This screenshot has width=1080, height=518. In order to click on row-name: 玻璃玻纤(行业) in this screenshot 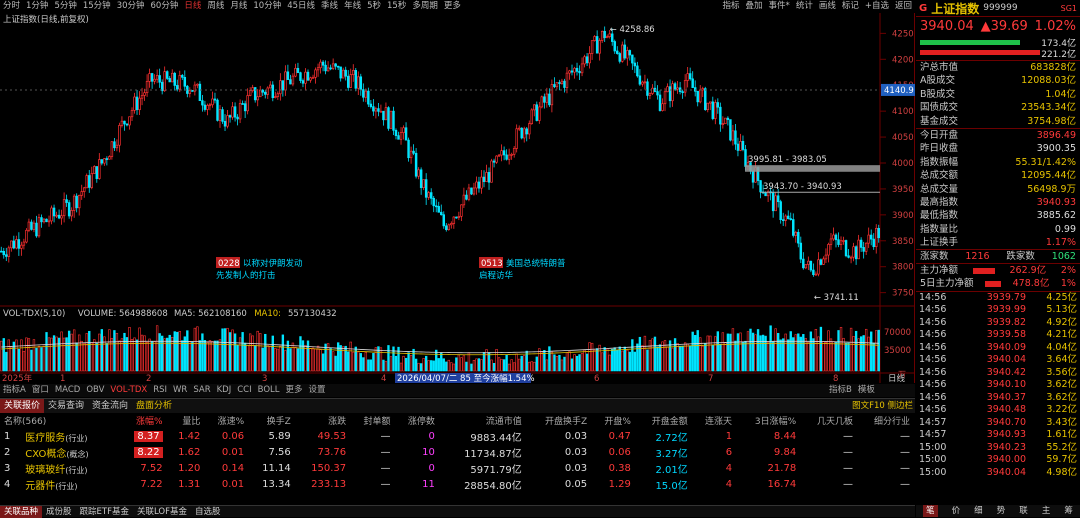, I will do `click(71, 468)`.